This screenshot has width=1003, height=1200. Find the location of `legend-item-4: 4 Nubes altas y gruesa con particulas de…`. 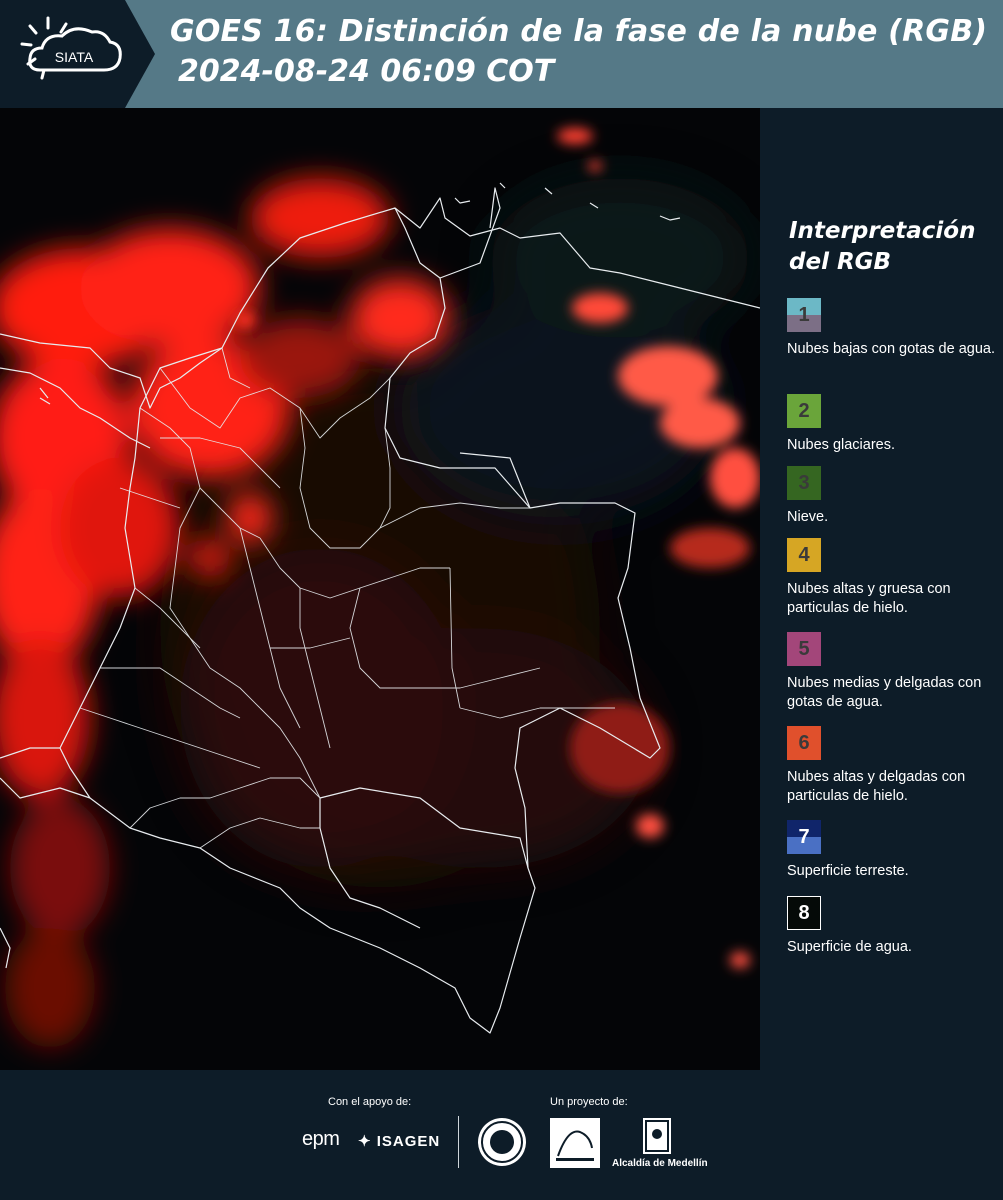

legend-item-4: 4 Nubes altas y gruesa con particulas de… is located at coordinates (892, 578).